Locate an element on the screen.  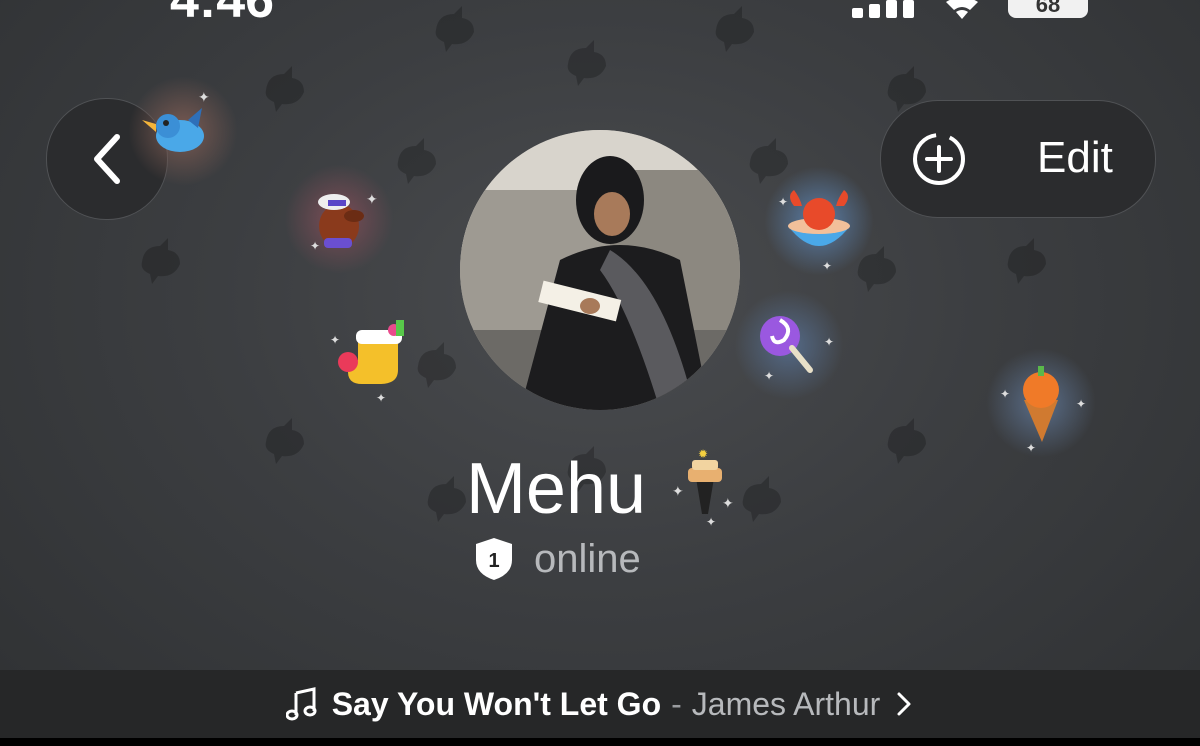
emoji-status-icon: ✹ ✦ ✦ ✦ is located at coordinates (705, 488).